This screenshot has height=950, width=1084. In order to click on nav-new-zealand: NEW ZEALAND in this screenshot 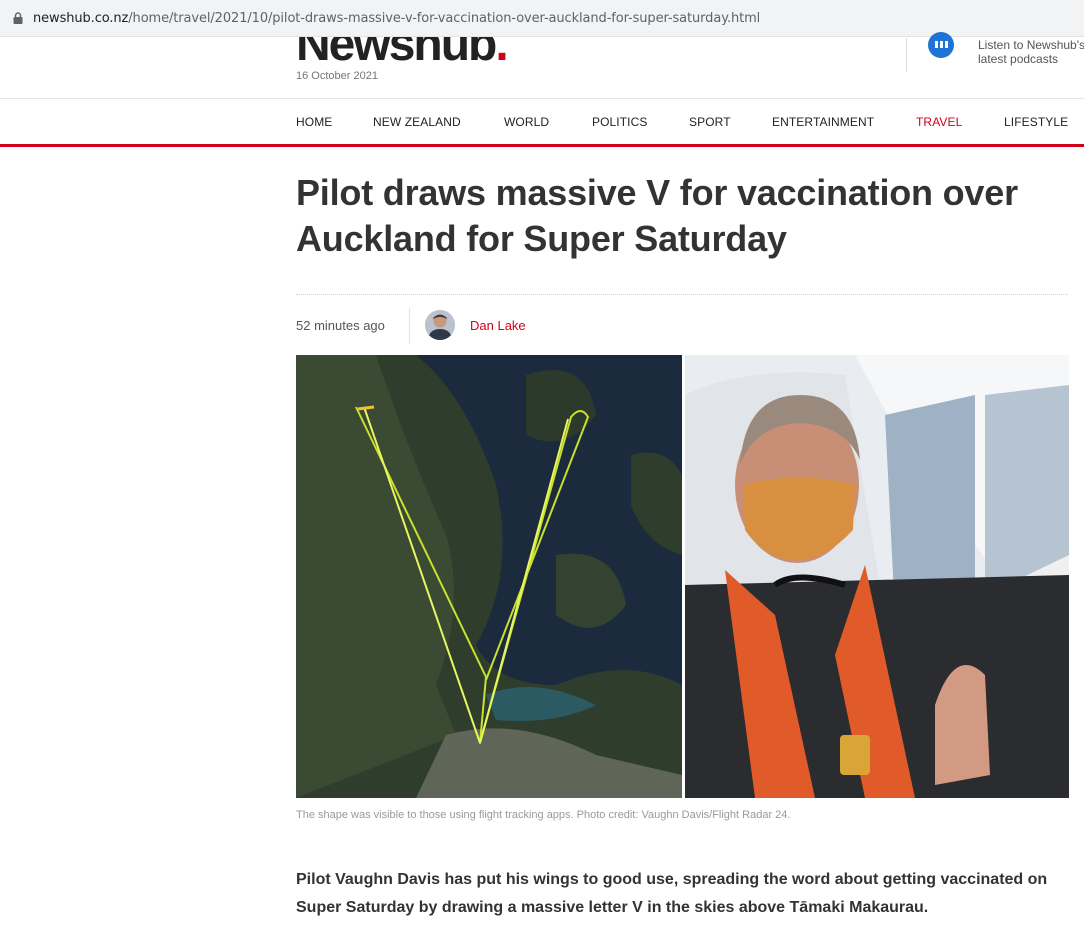, I will do `click(417, 122)`.